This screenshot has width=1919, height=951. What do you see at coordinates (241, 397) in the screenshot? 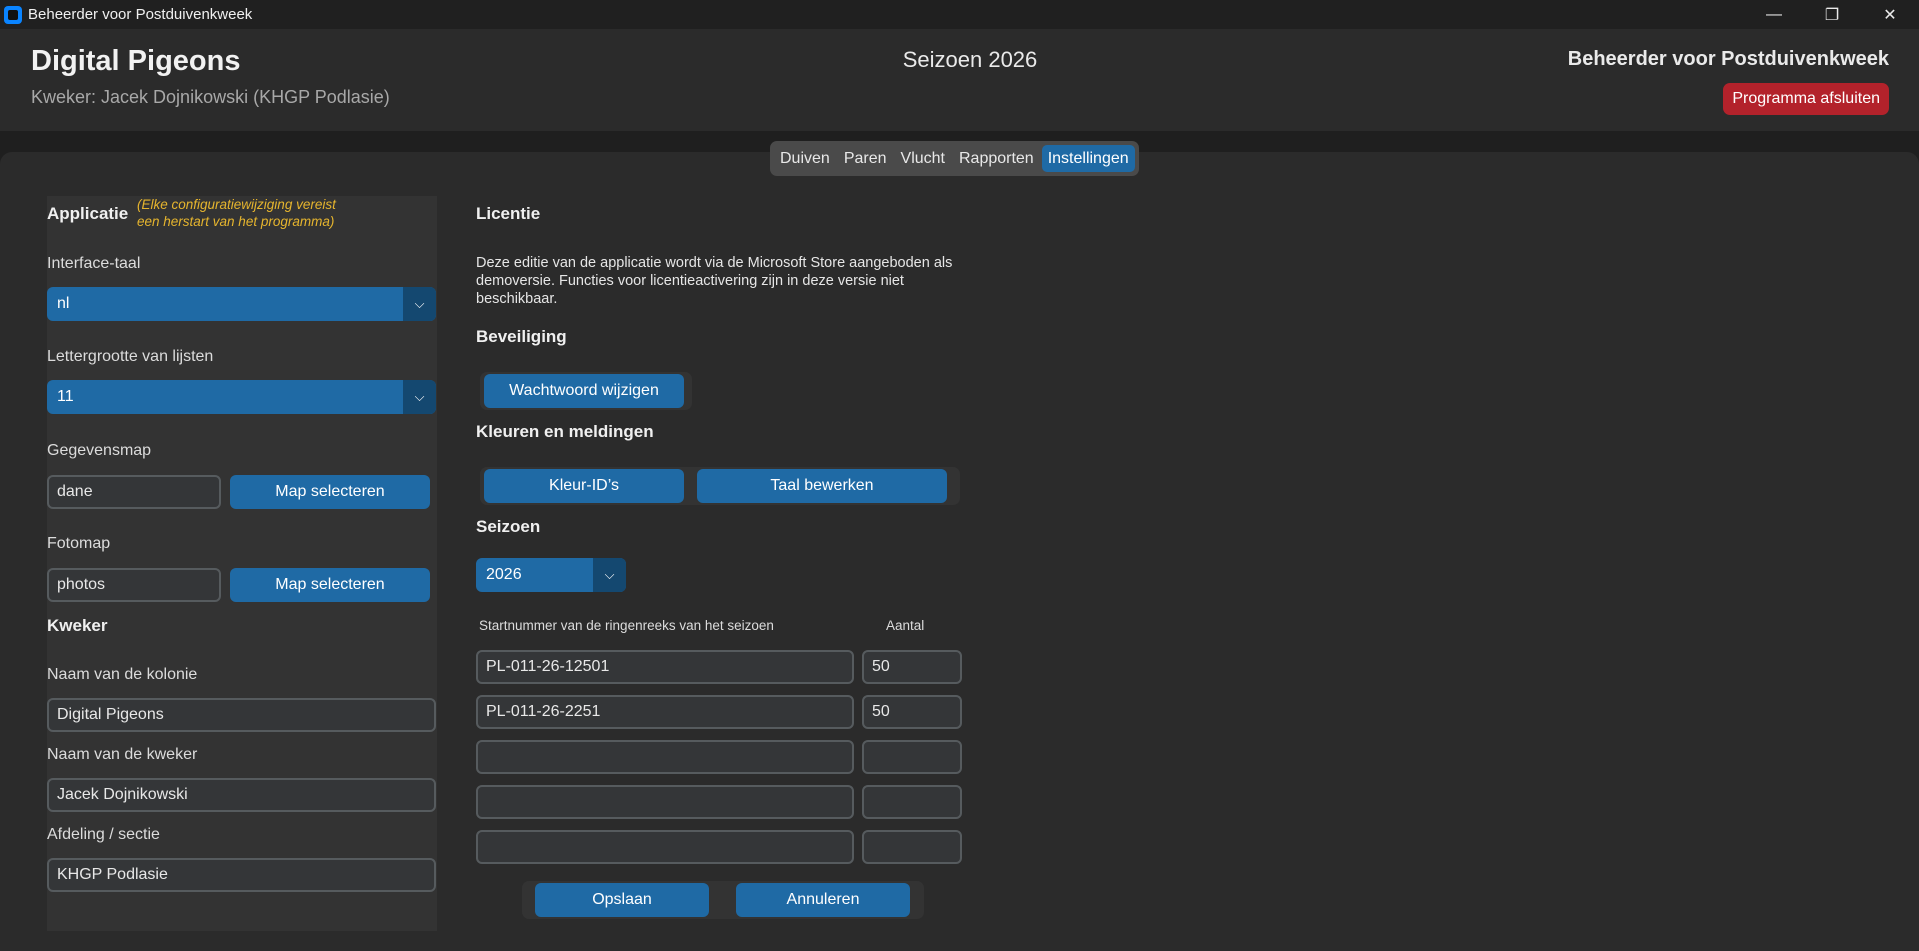
I see `fontsize-combobox: 11 ⌵` at bounding box center [241, 397].